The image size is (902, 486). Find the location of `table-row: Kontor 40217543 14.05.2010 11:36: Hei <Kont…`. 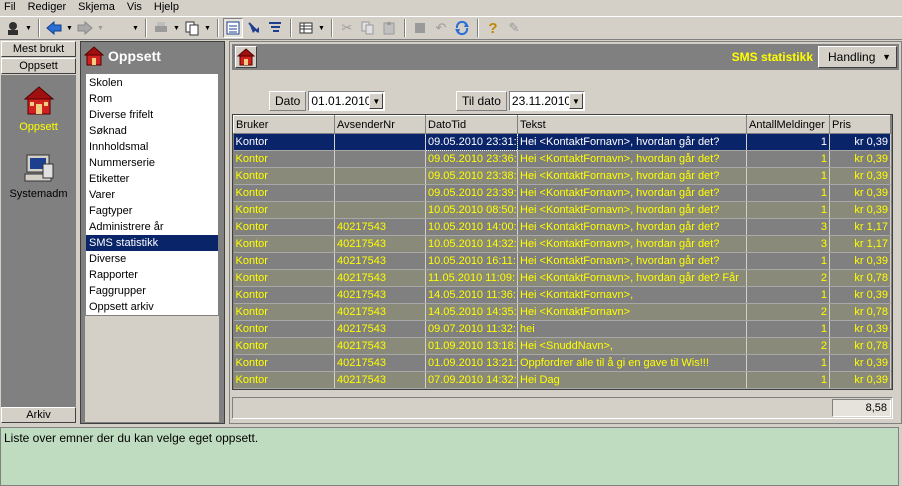

table-row: Kontor 40217543 14.05.2010 11:36: Hei <Kont… is located at coordinates (562, 295).